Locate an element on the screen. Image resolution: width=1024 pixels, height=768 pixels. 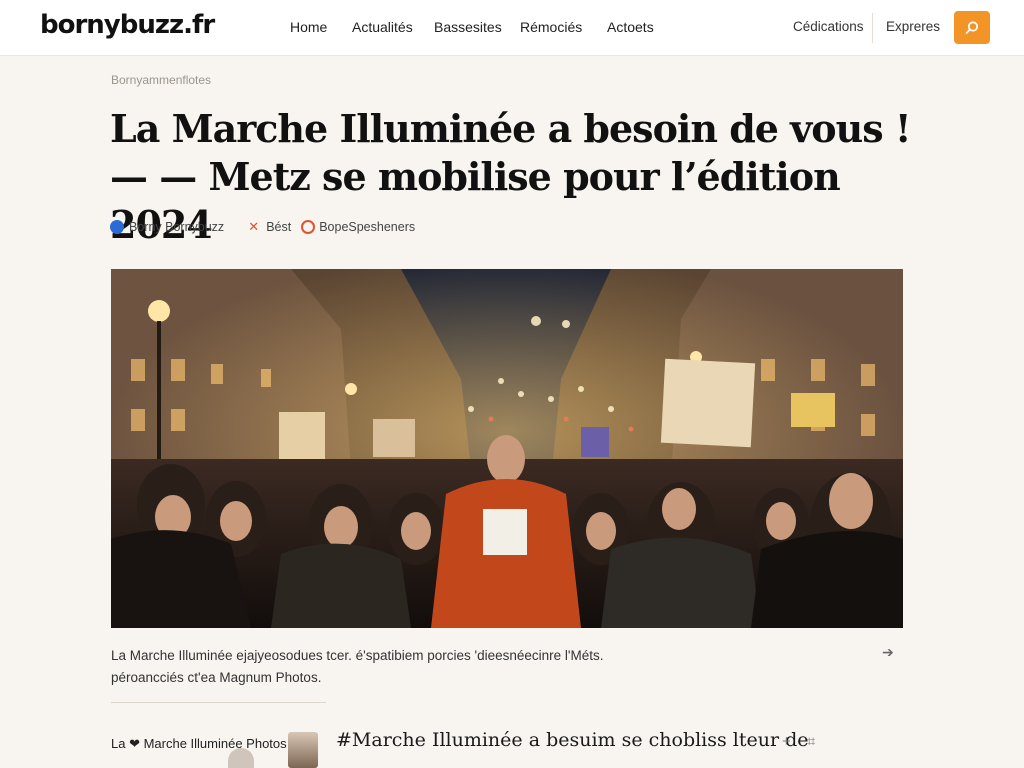
section-divider is located at coordinates (218, 702).